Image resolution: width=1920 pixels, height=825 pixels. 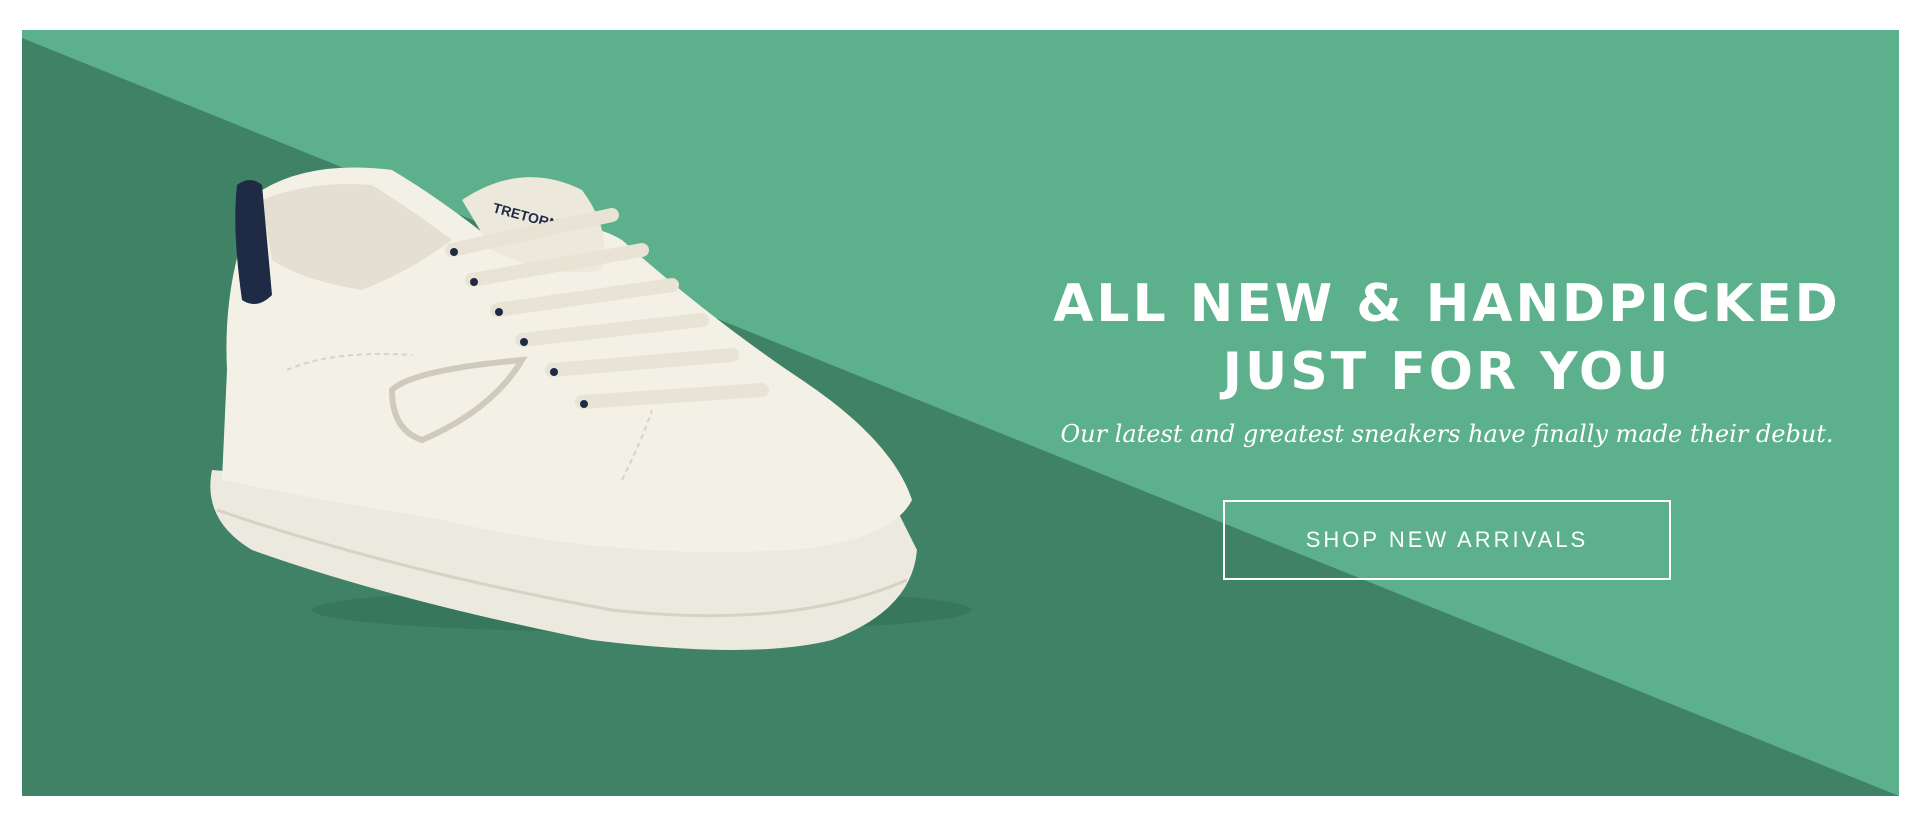 What do you see at coordinates (1447, 304) in the screenshot?
I see `hero-headline-line1: ALL NEW & HANDPICKED` at bounding box center [1447, 304].